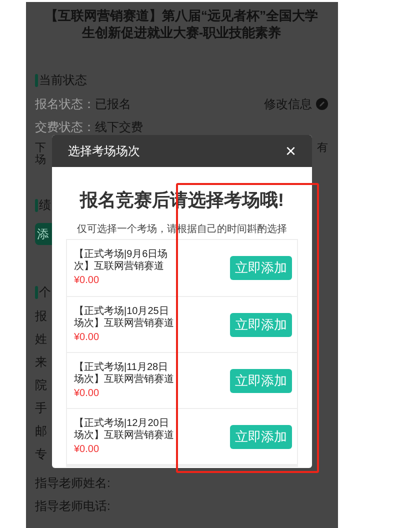 This screenshot has width=400, height=528. What do you see at coordinates (65, 127) in the screenshot?
I see `field-label: 交费状态：` at bounding box center [65, 127].